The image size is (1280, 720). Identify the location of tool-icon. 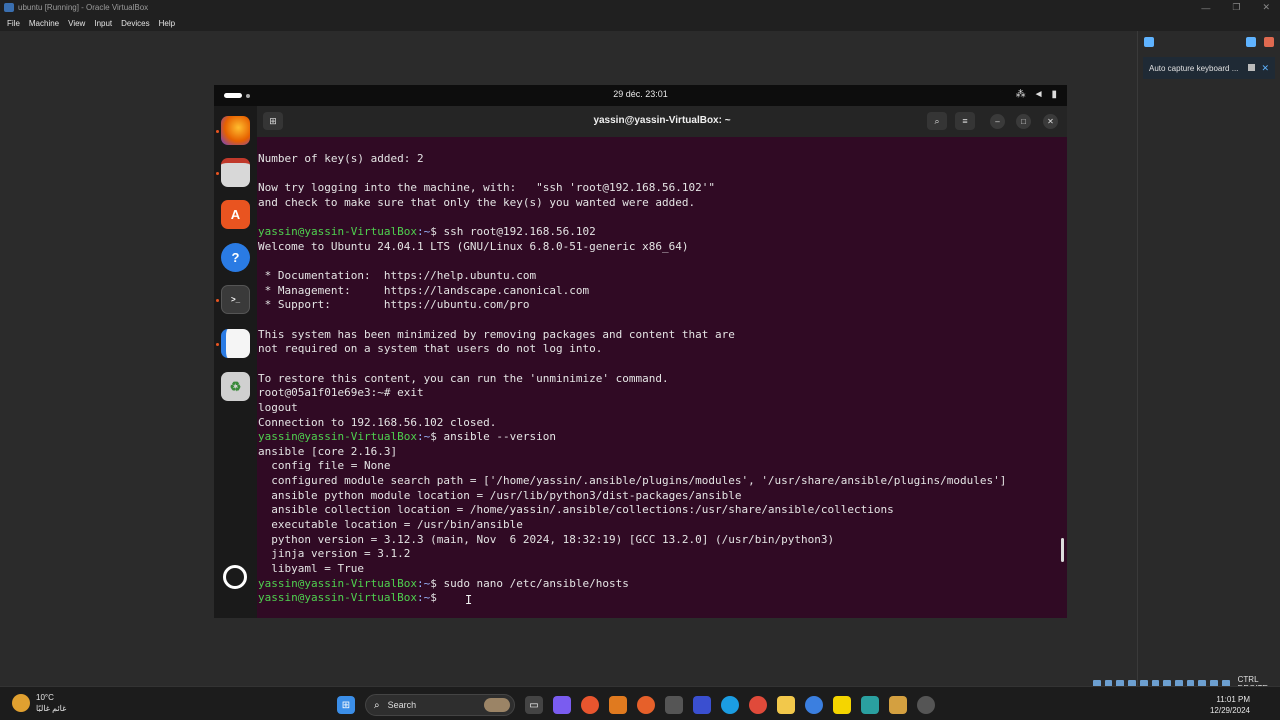
(898, 705).